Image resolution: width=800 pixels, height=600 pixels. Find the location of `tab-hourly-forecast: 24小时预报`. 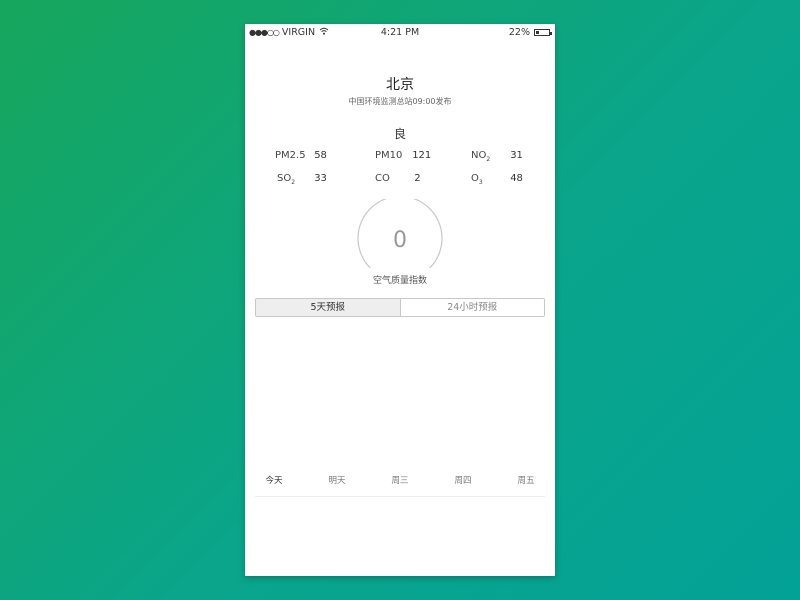

tab-hourly-forecast: 24小时预报 is located at coordinates (473, 307).